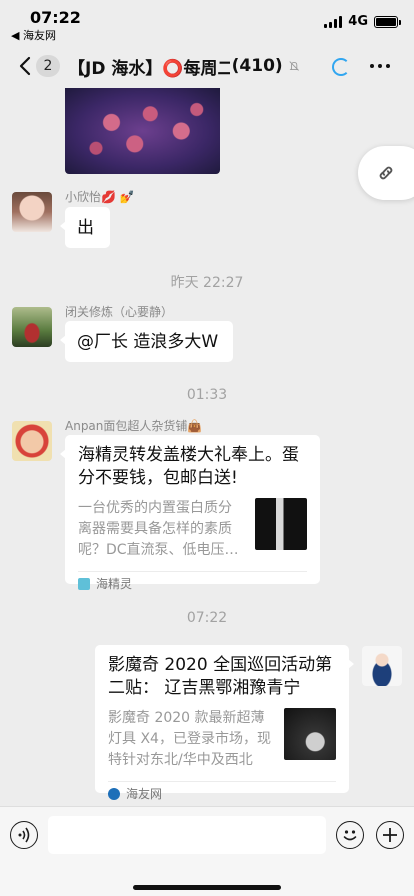 Image resolution: width=414 pixels, height=896 pixels. I want to click on status-back-to-app: ◀ 海友网, so click(33, 35).